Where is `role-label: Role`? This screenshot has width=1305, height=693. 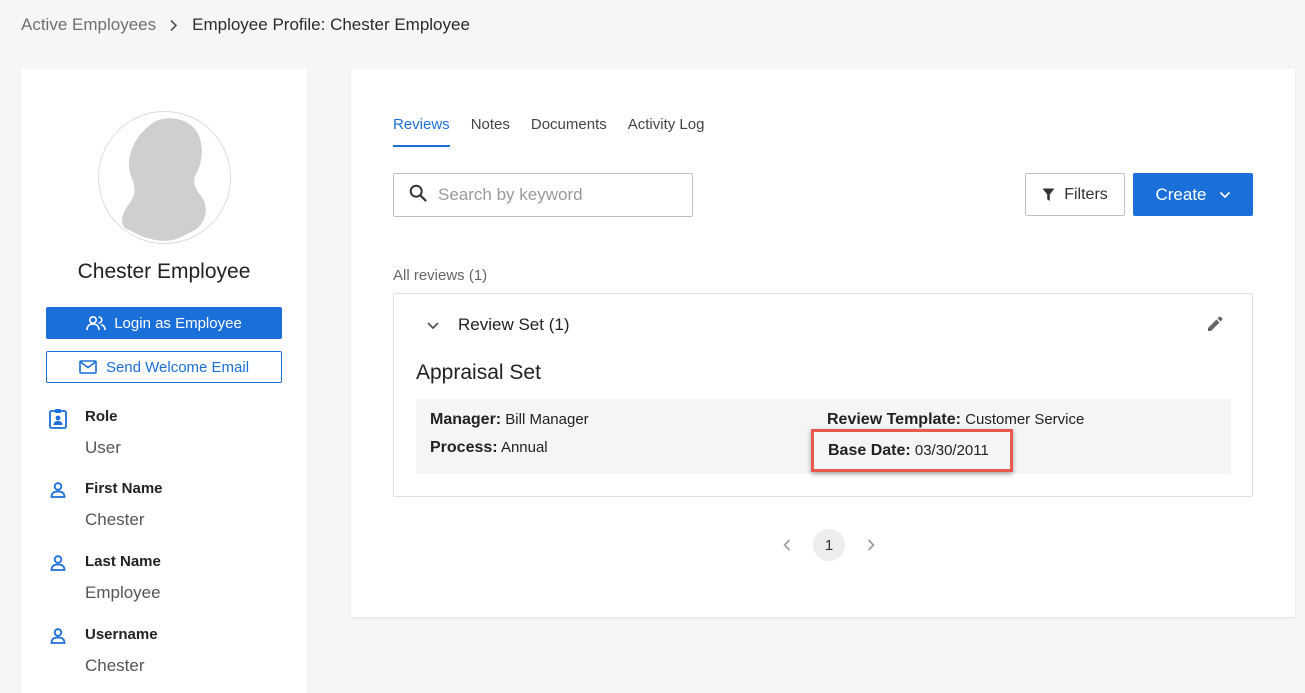 role-label: Role is located at coordinates (101, 416).